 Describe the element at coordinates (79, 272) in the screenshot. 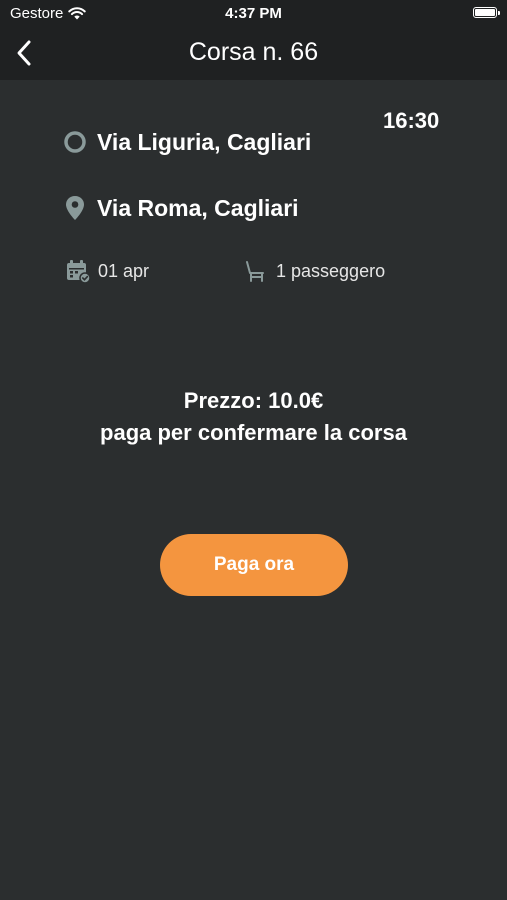

I see `calendar-icon` at that location.